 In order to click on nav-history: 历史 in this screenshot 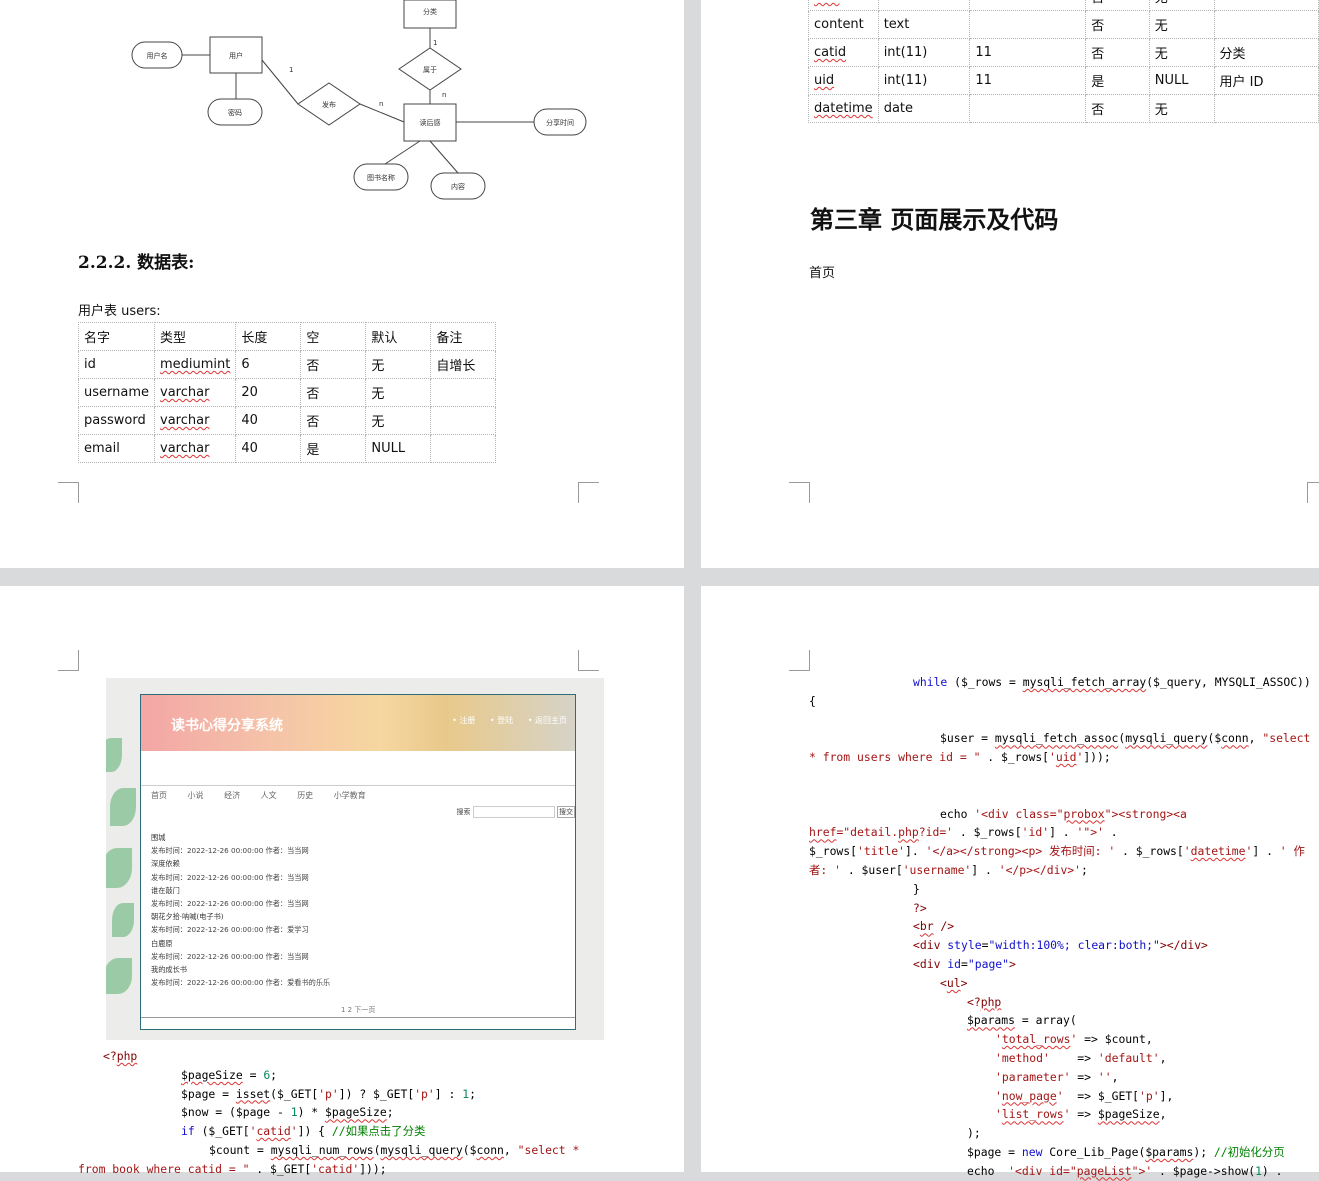, I will do `click(305, 795)`.